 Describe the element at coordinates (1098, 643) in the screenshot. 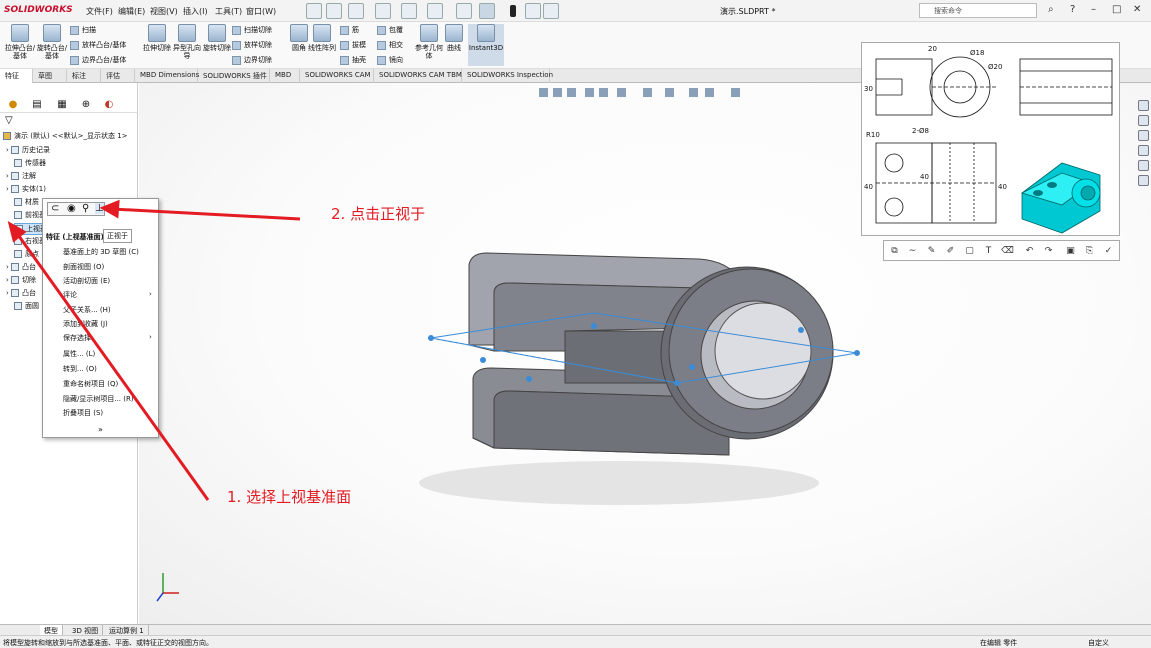

I see `units-dropdown: 自定义` at that location.